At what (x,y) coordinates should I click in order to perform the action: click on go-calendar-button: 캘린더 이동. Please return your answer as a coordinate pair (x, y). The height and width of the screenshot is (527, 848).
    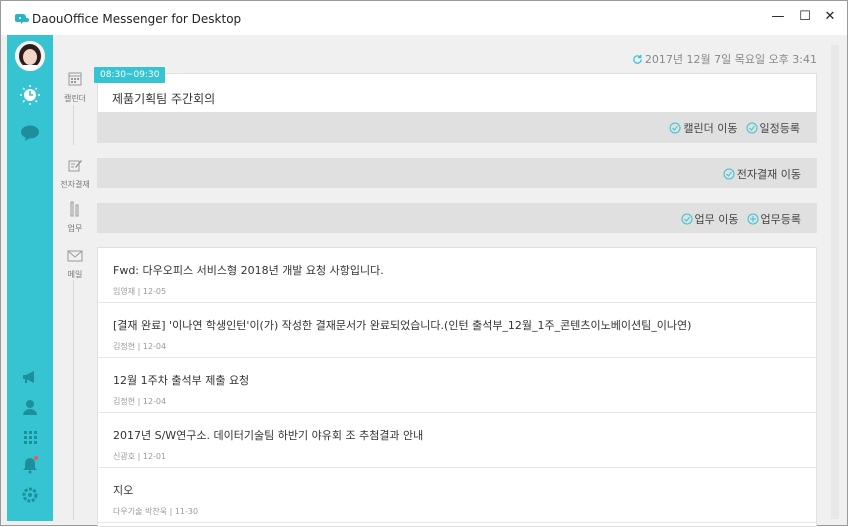
    Looking at the image, I should click on (703, 128).